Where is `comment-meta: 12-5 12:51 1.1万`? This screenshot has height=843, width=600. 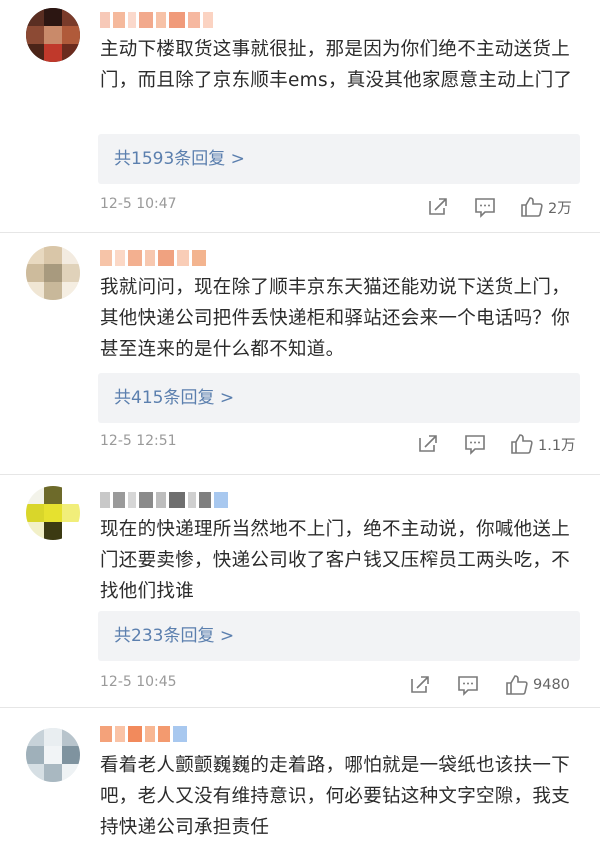 comment-meta: 12-5 12:51 1.1万 is located at coordinates (345, 444).